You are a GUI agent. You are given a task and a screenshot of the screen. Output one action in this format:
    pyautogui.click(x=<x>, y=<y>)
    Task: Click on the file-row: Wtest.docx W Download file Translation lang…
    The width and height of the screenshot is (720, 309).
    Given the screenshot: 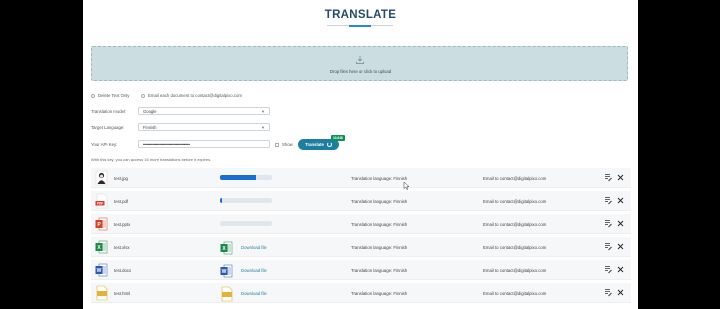 What is the action you would take?
    pyautogui.click(x=361, y=270)
    